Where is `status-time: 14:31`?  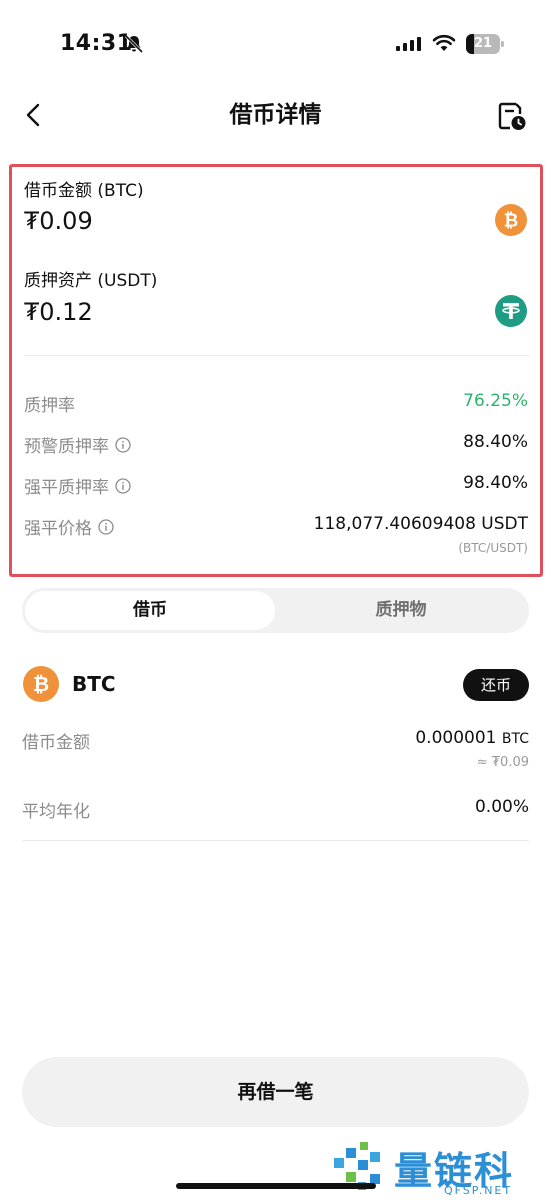
status-time: 14:31 is located at coordinates (96, 43).